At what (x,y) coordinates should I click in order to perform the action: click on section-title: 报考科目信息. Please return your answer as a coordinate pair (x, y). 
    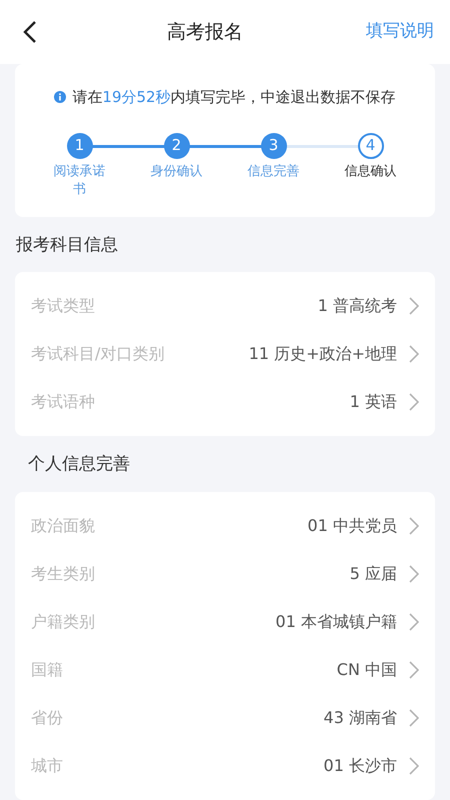
    Looking at the image, I should click on (67, 245).